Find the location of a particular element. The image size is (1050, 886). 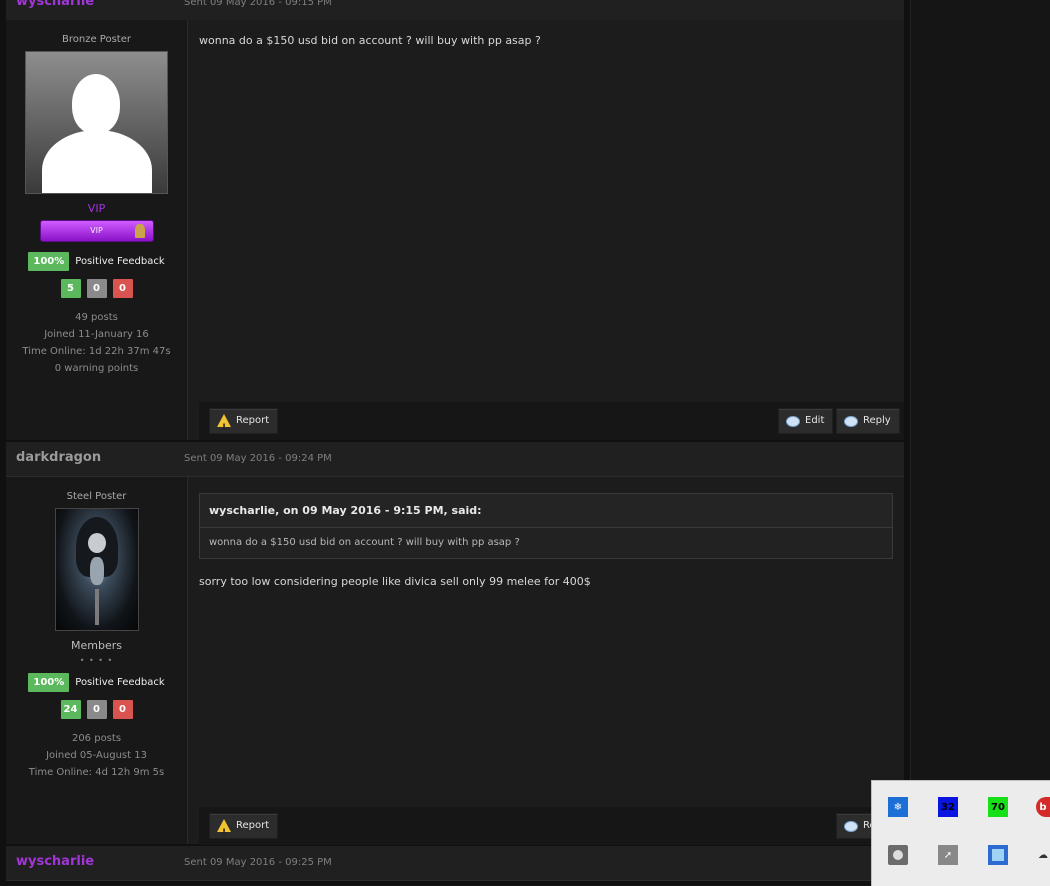

vip-badge-label: VIP is located at coordinates (96, 230).